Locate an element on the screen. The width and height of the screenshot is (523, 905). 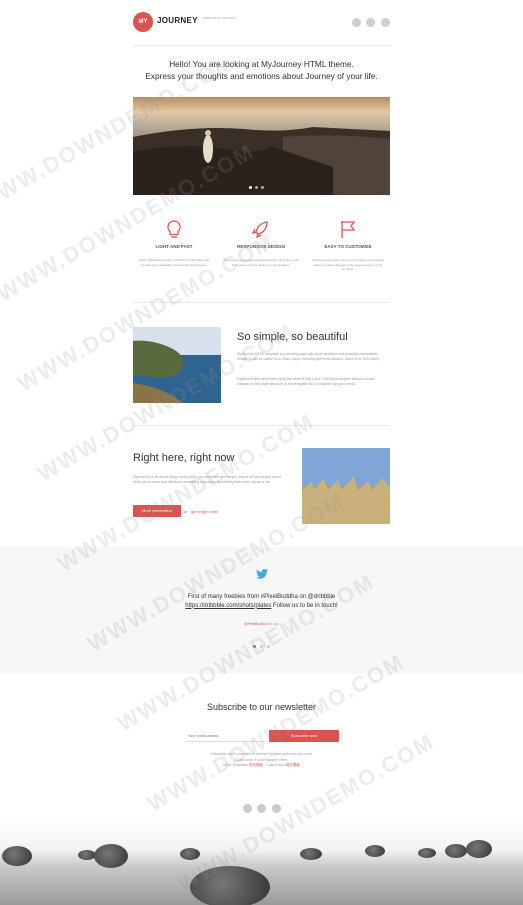
tweet-time: 6d ago is located at coordinates (273, 624).